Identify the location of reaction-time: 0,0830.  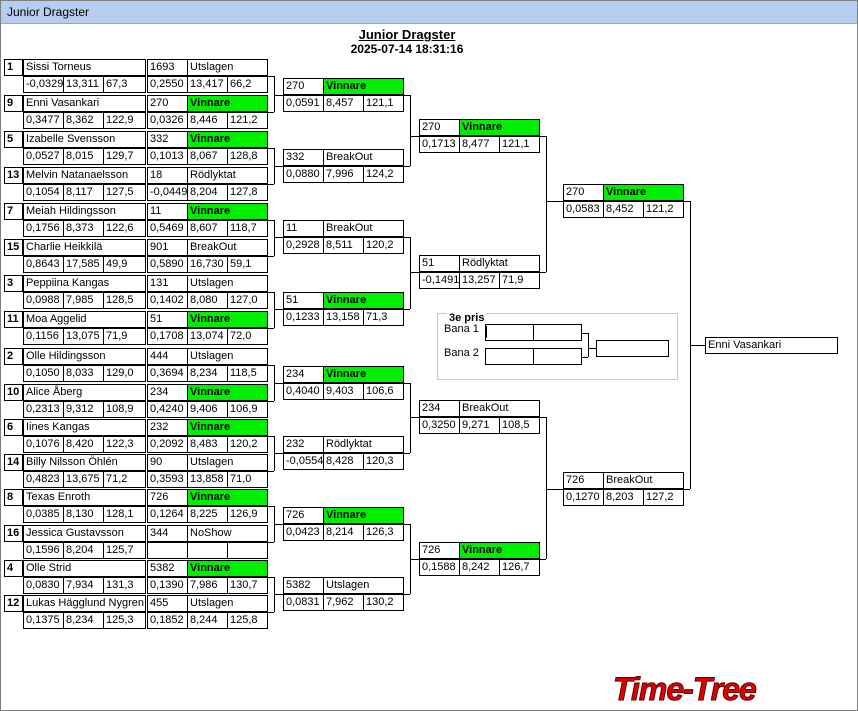
(43, 585).